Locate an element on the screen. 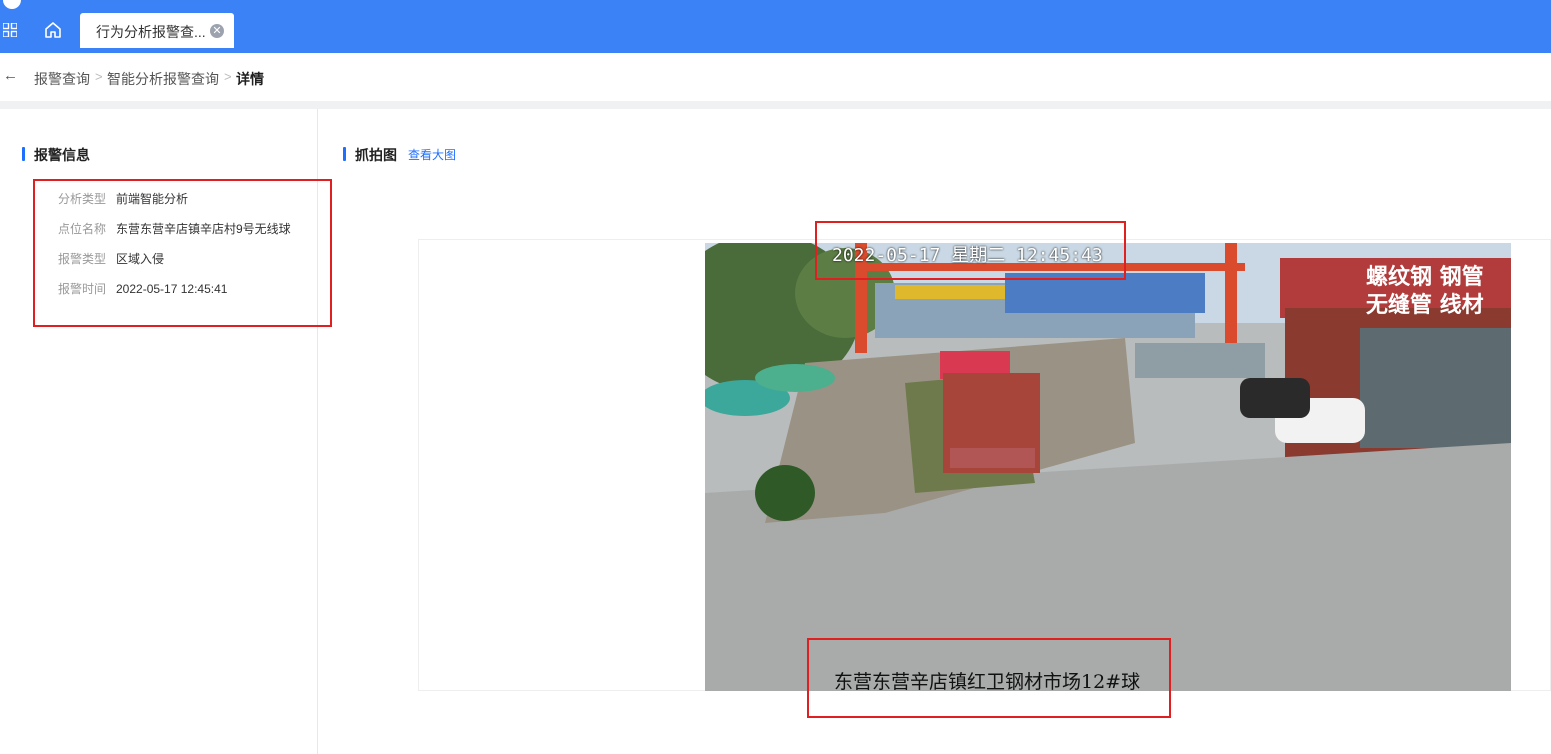  app-logo is located at coordinates (12, 4).